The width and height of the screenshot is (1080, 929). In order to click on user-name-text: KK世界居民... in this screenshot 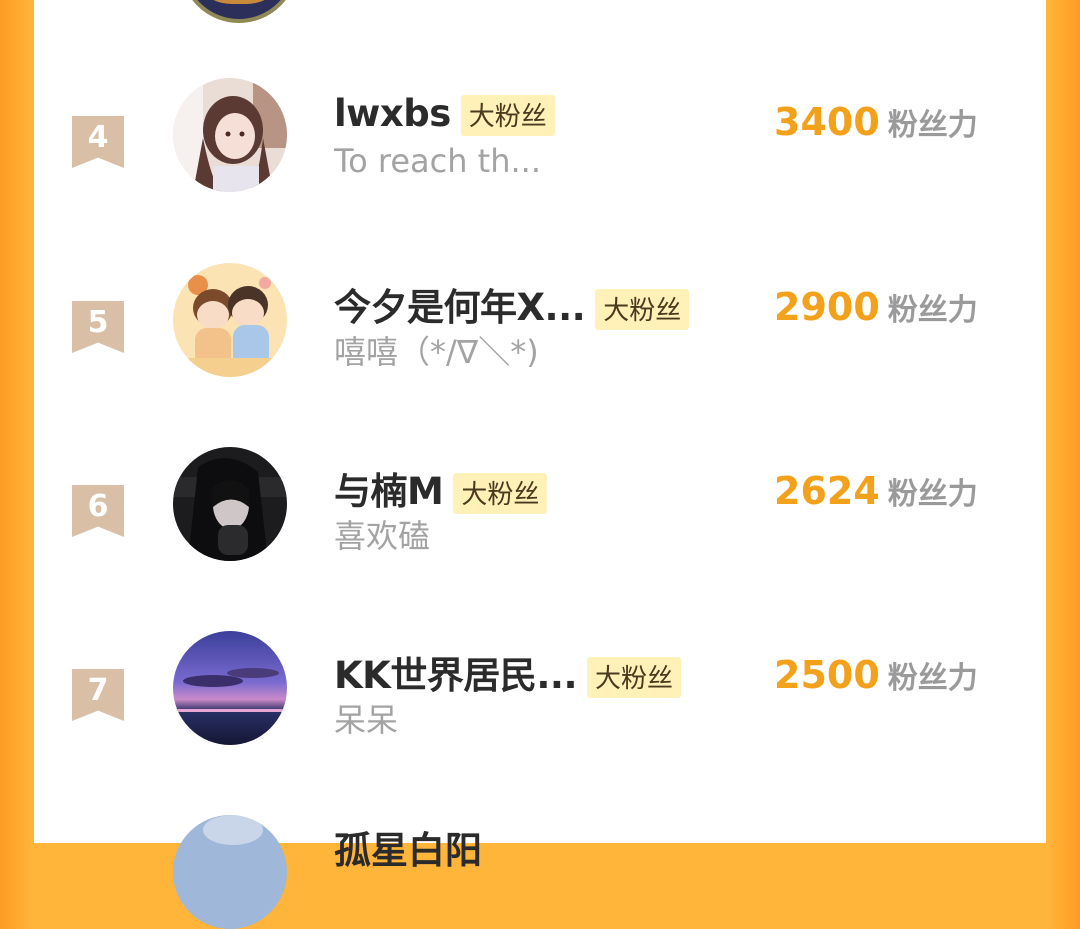, I will do `click(456, 675)`.